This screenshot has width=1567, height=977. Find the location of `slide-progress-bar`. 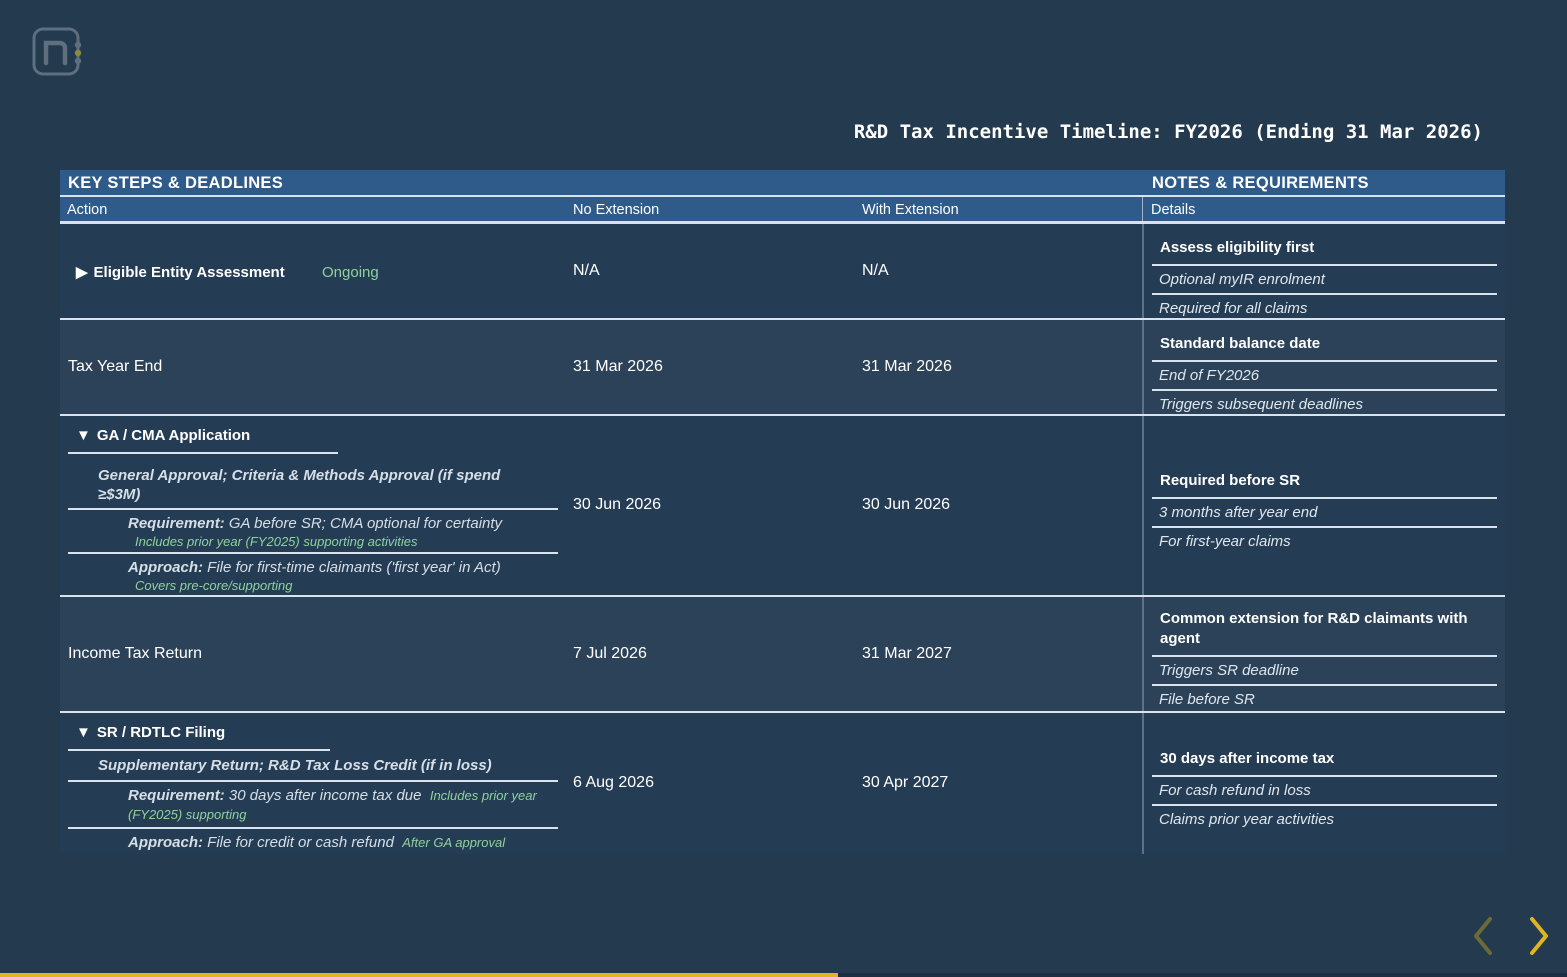

slide-progress-bar is located at coordinates (783, 975).